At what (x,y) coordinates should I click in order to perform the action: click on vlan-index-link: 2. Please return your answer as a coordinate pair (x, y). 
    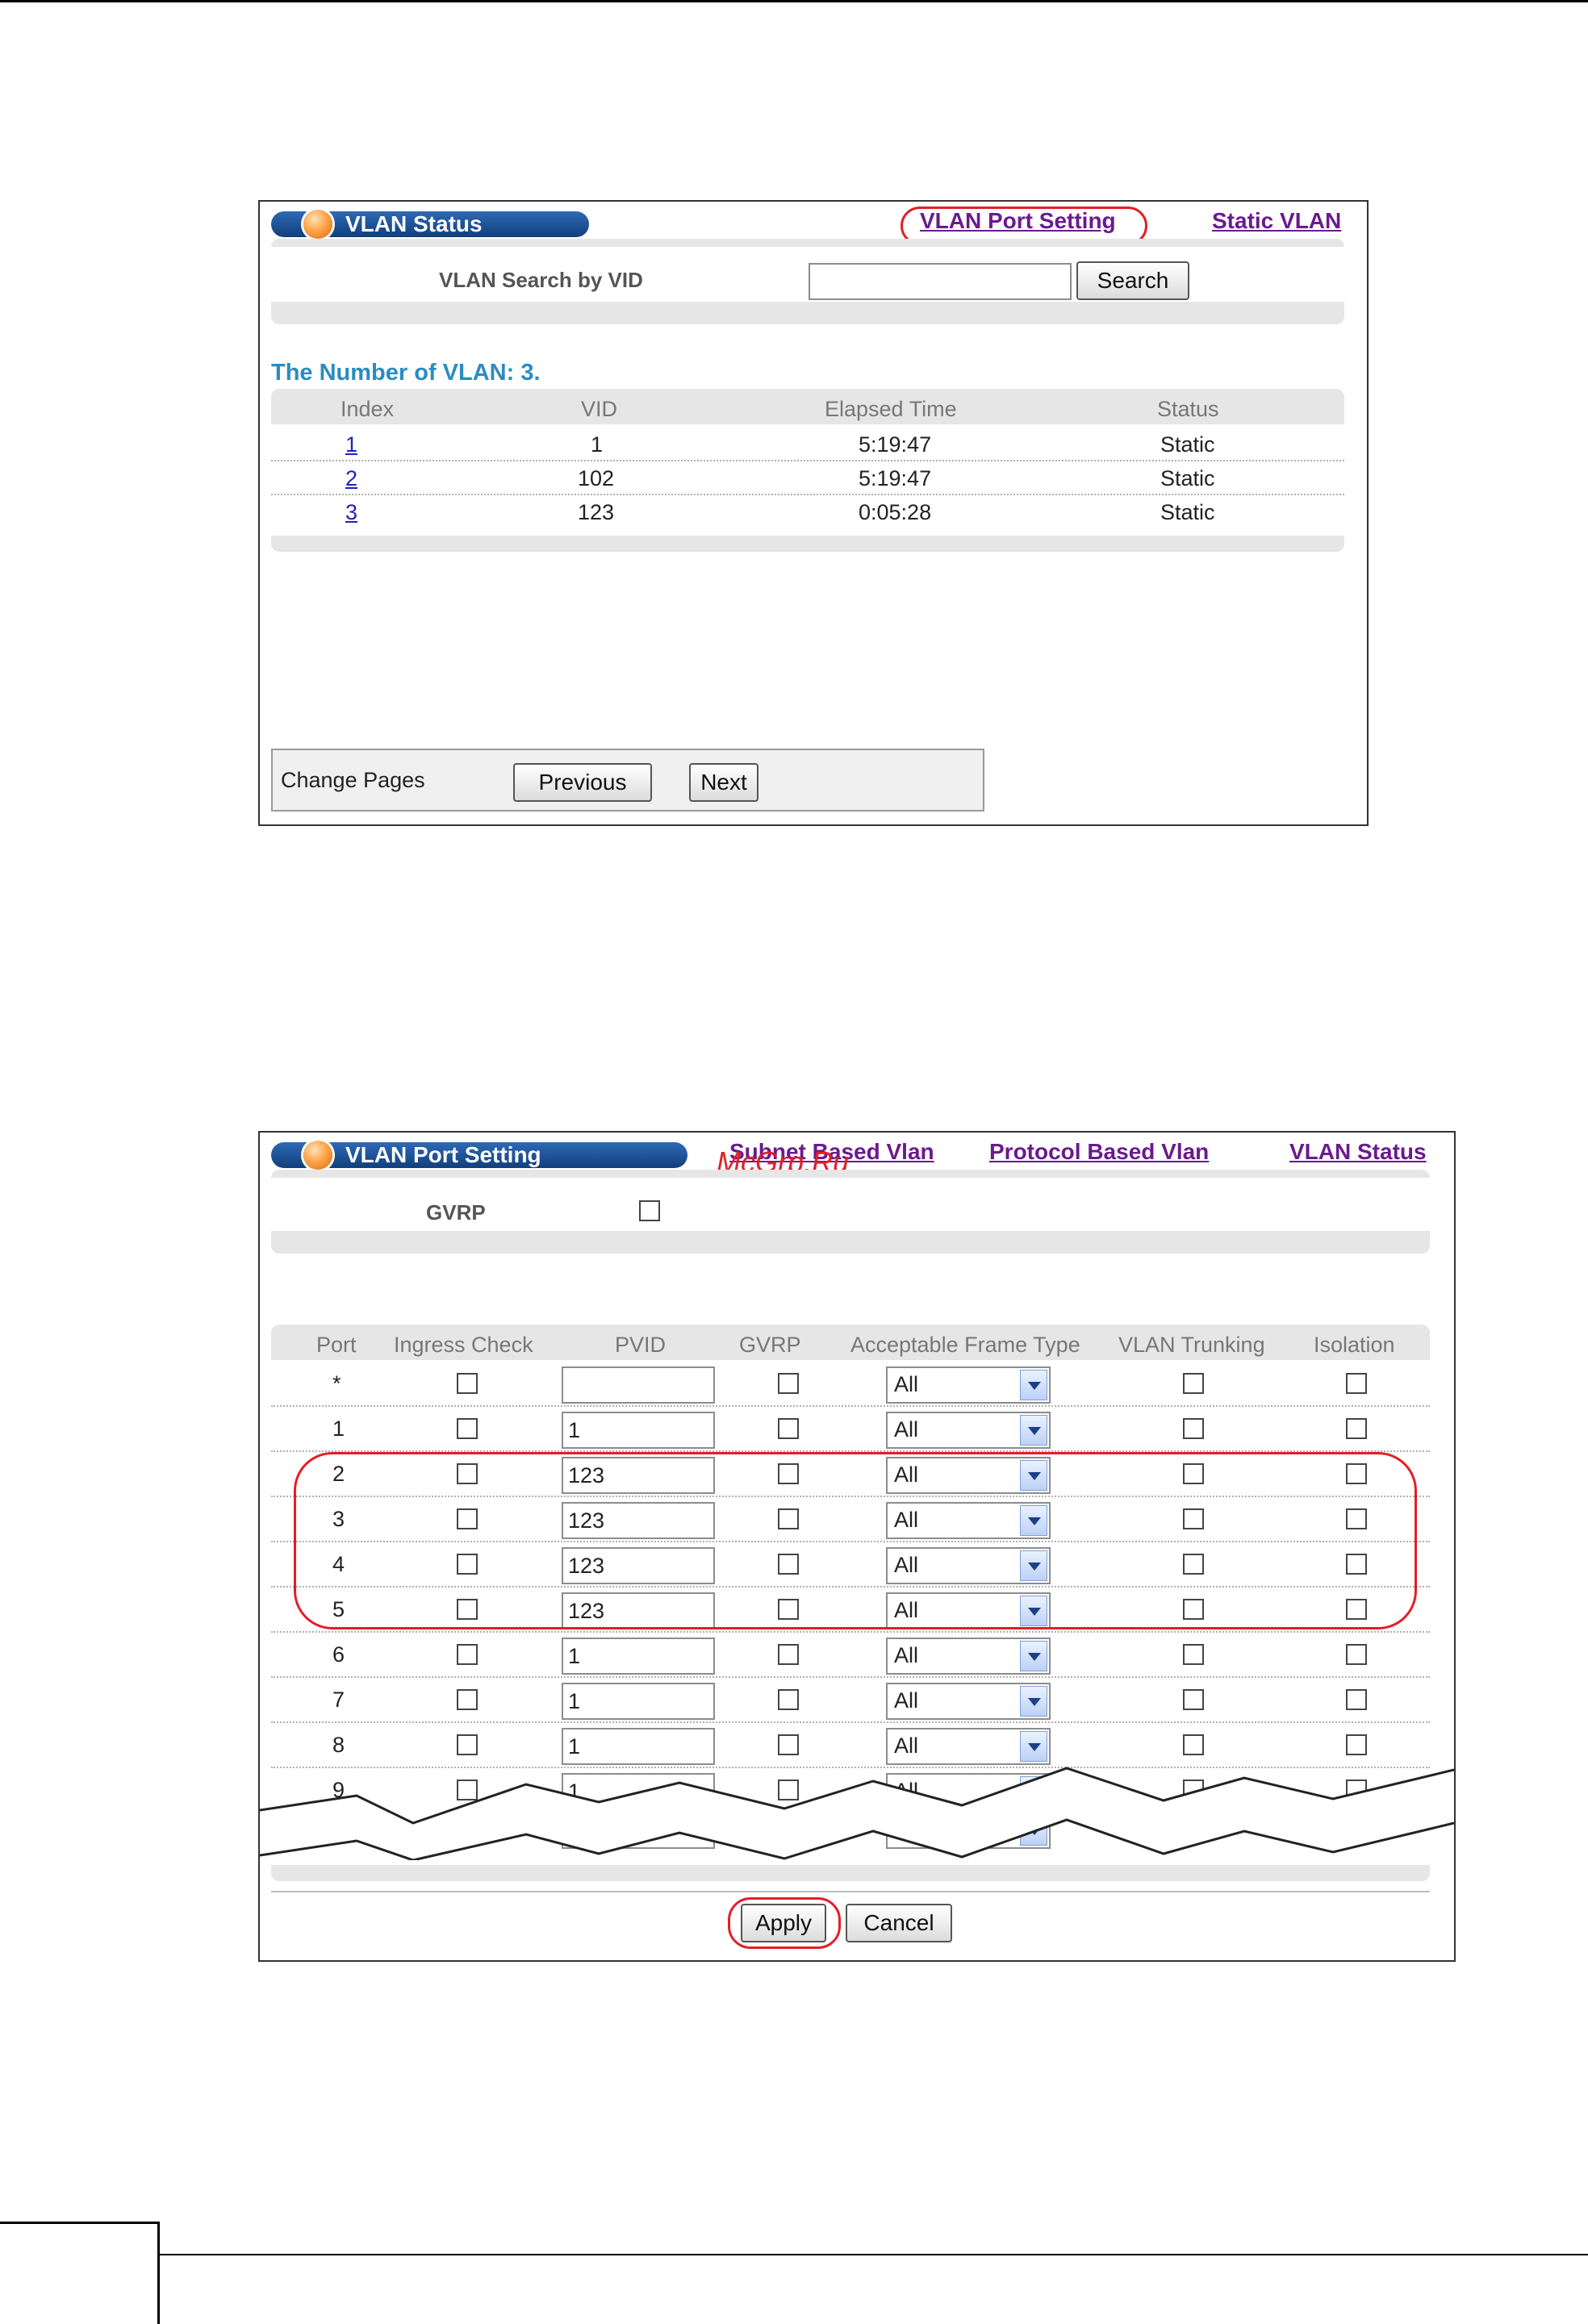
    Looking at the image, I should click on (351, 478).